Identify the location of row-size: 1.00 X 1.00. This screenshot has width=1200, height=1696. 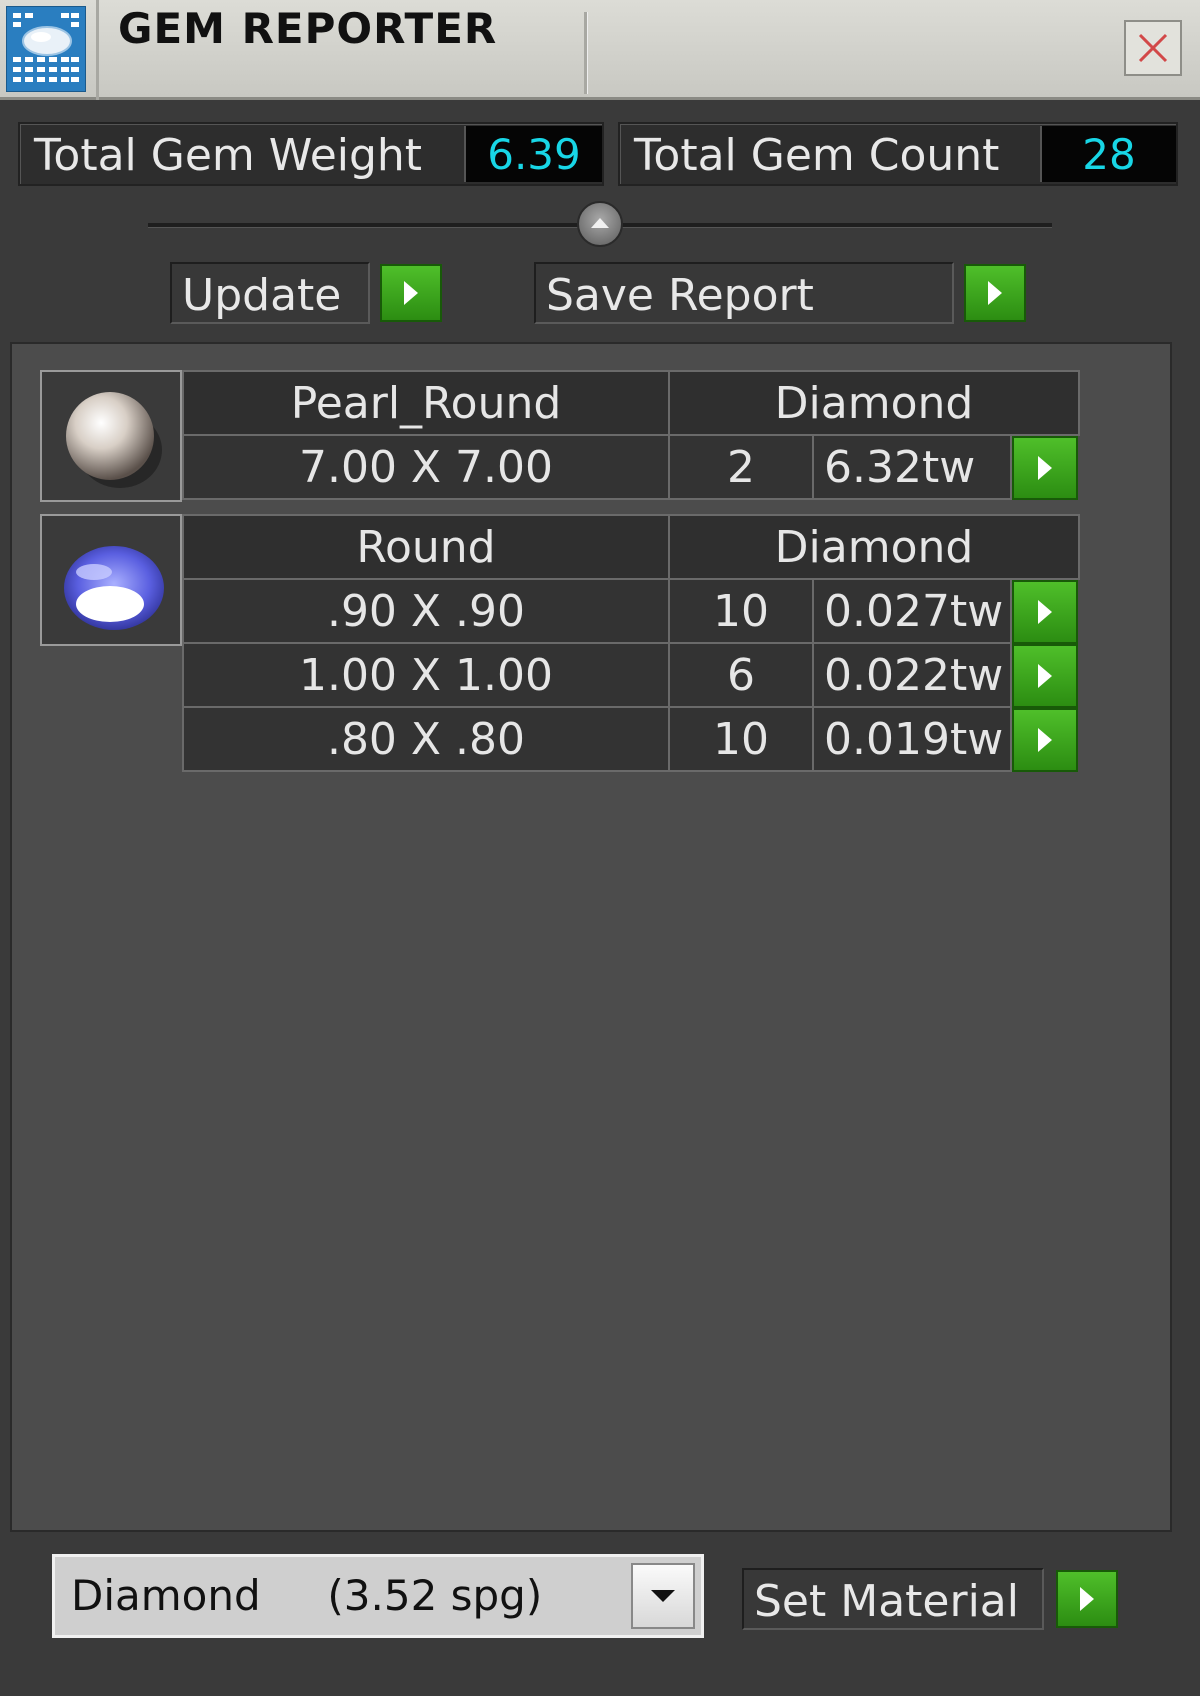
(426, 675).